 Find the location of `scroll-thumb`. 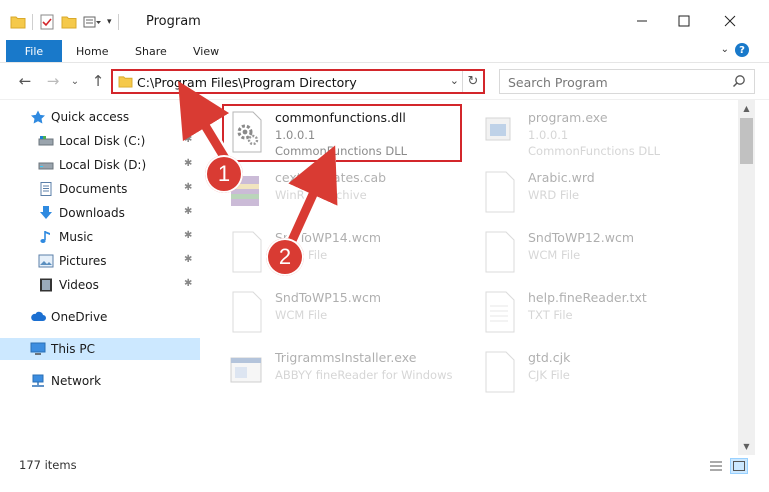

scroll-thumb is located at coordinates (746, 141).